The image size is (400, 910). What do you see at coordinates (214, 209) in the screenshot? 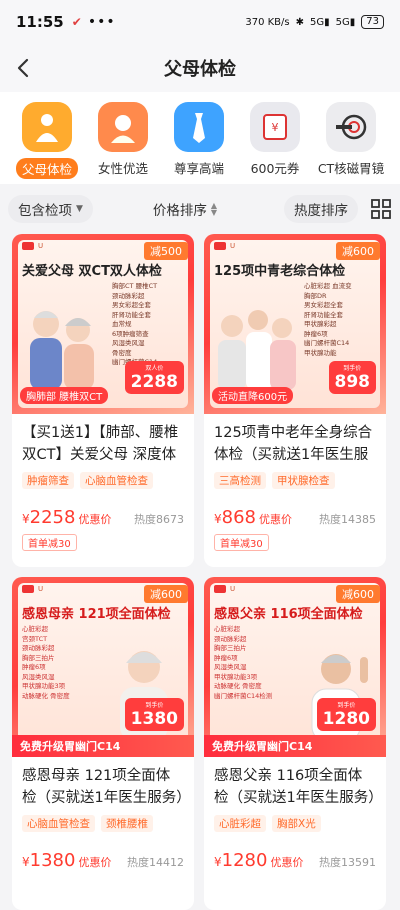
I see `sort-icon: ▲ ▼` at bounding box center [214, 209].